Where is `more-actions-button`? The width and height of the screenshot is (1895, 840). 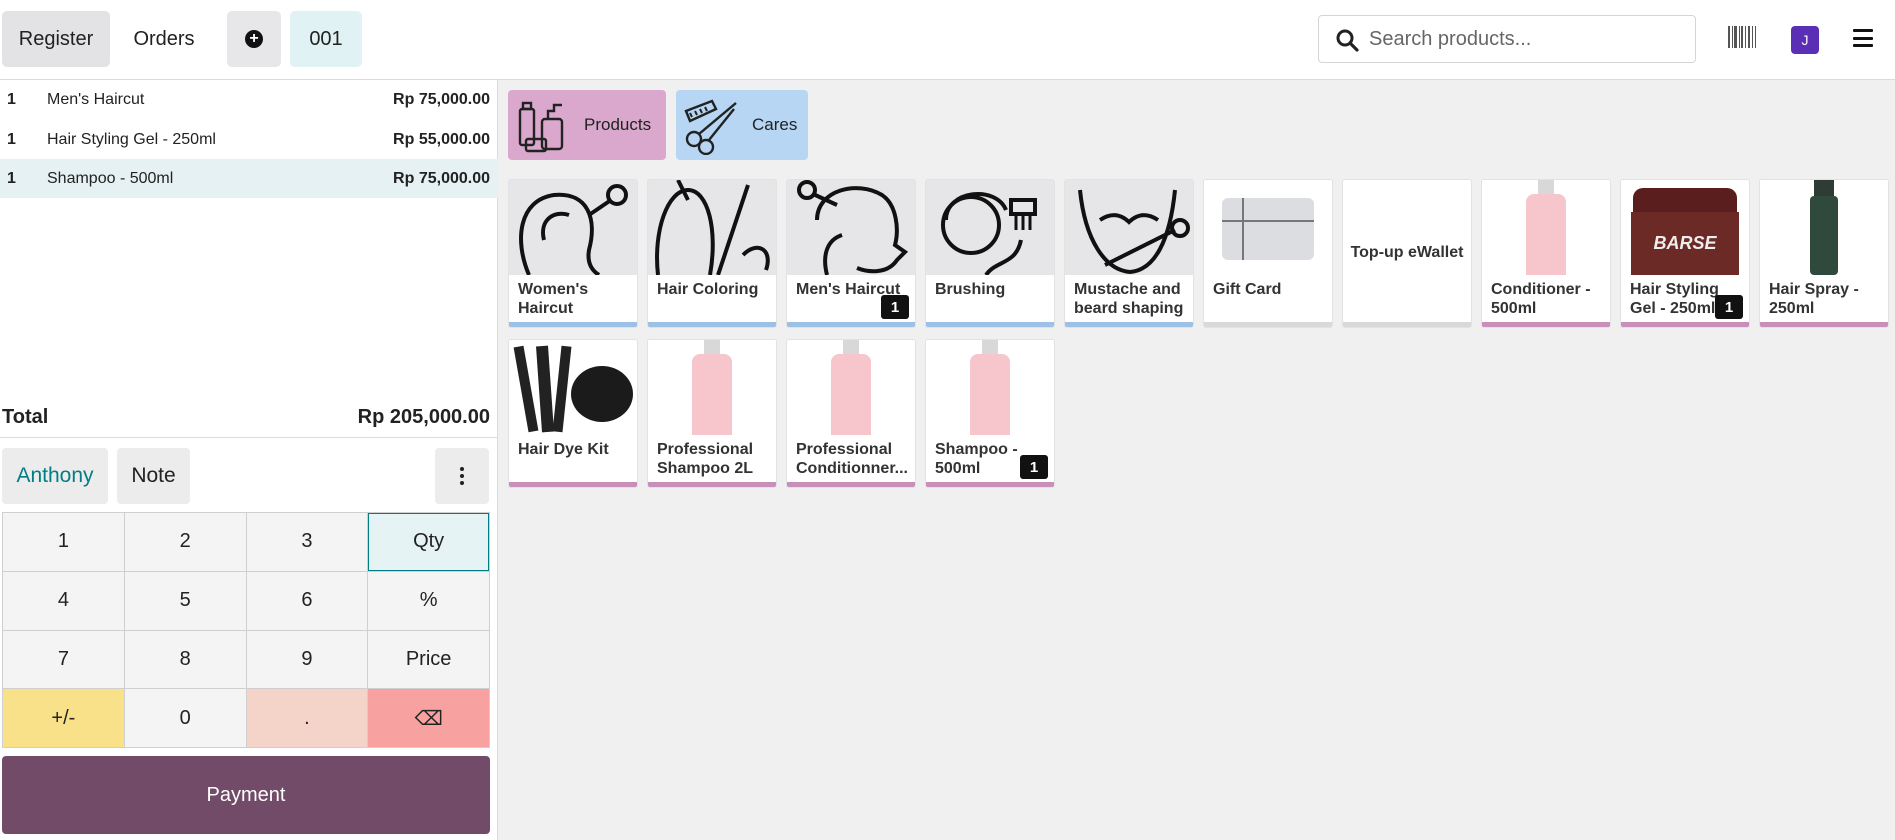 more-actions-button is located at coordinates (462, 476).